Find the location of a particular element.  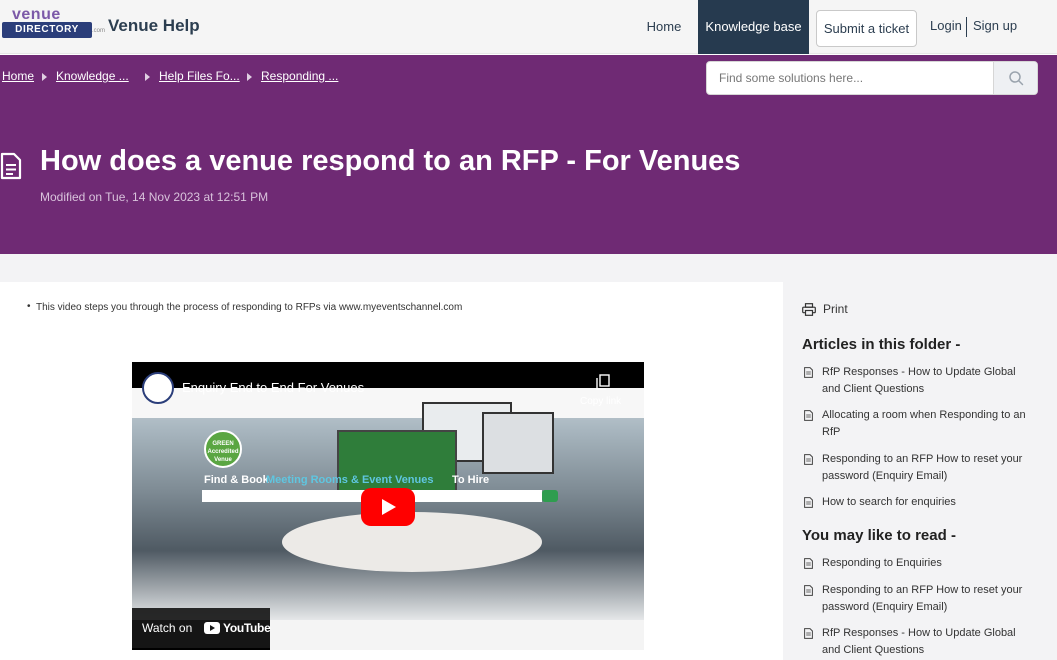

related-article-title: Responding to Enquiries is located at coordinates (882, 563).